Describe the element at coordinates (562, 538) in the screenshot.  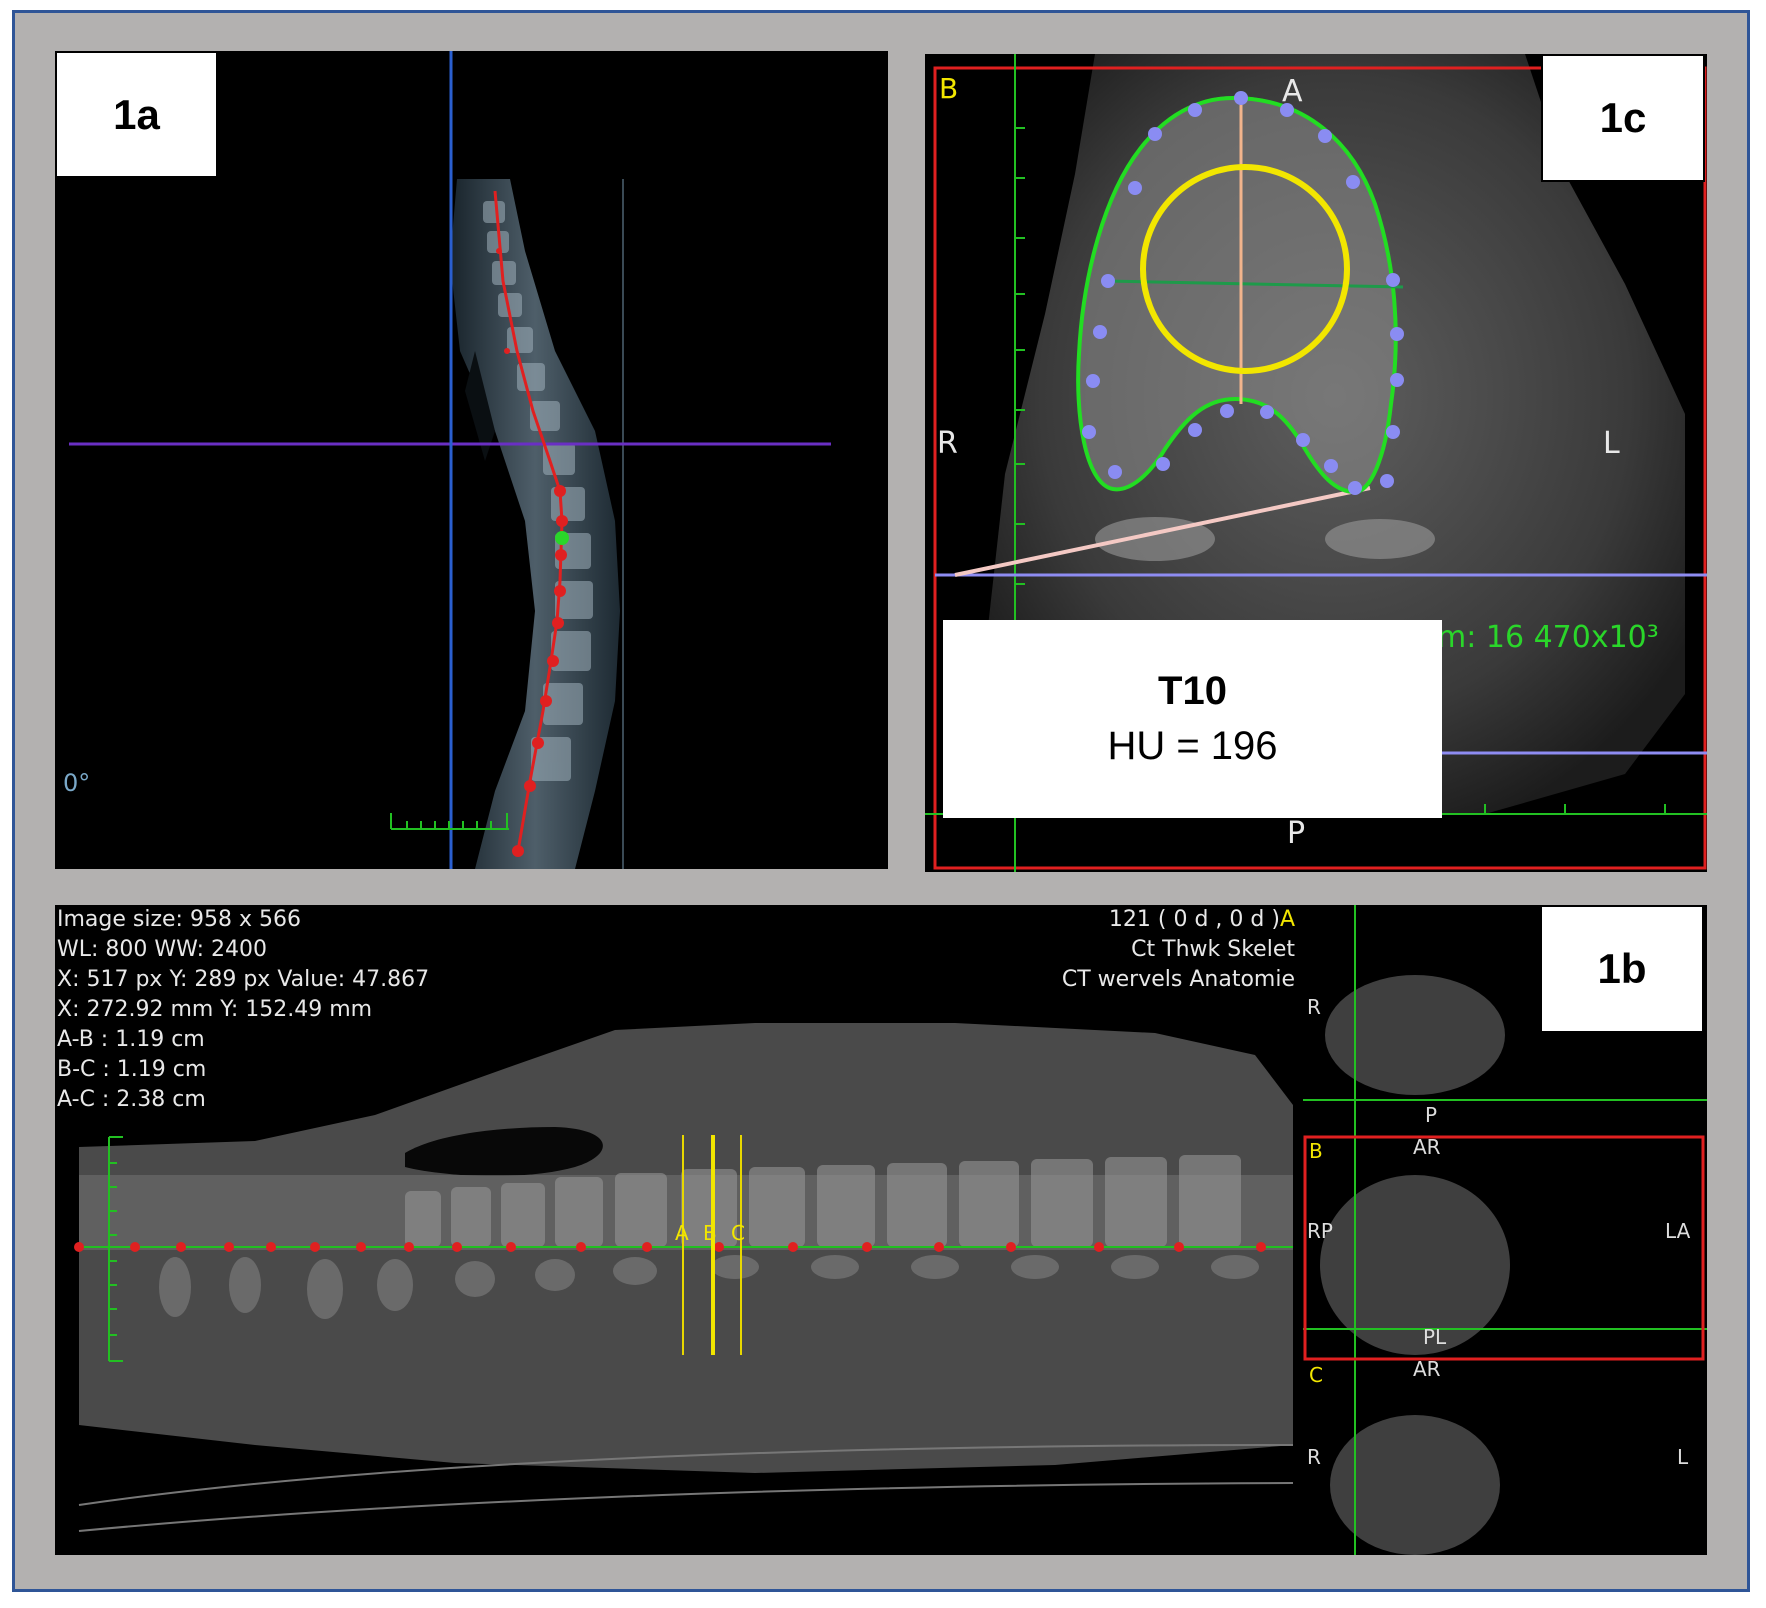
I see `current-slice-point` at that location.